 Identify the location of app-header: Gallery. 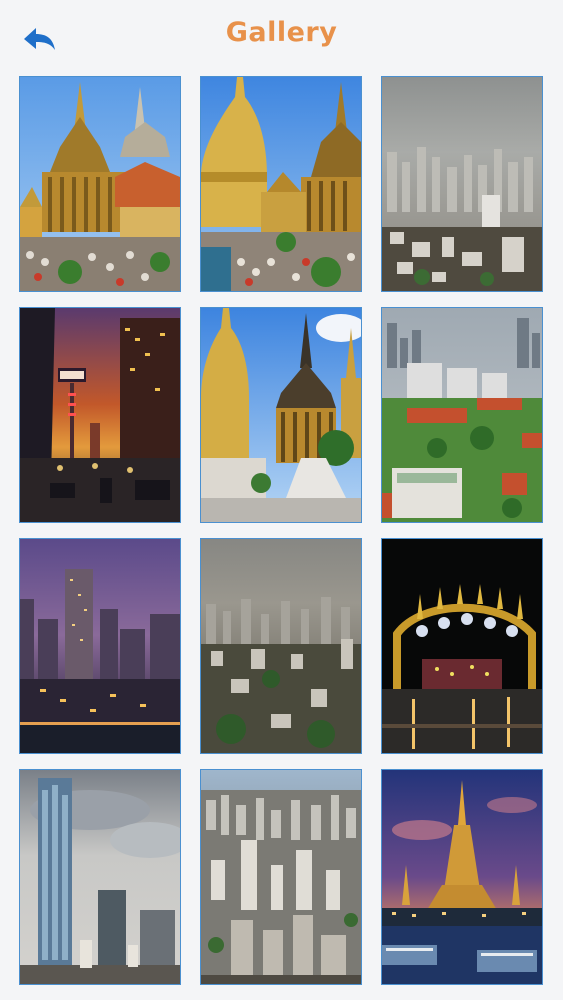
(281, 36).